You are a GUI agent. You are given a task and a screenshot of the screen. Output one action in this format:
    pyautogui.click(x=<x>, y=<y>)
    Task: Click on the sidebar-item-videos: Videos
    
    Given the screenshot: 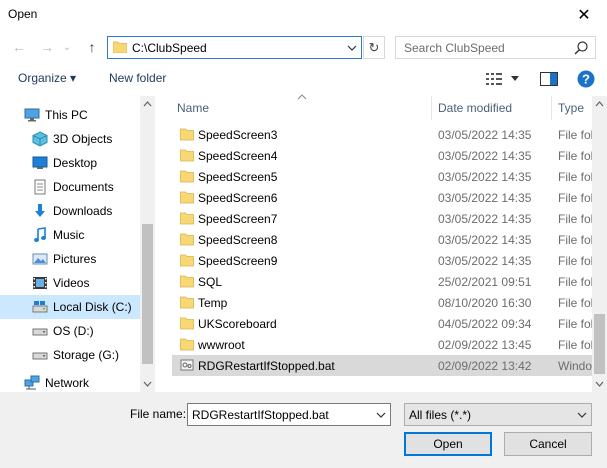 What is the action you would take?
    pyautogui.click(x=70, y=283)
    